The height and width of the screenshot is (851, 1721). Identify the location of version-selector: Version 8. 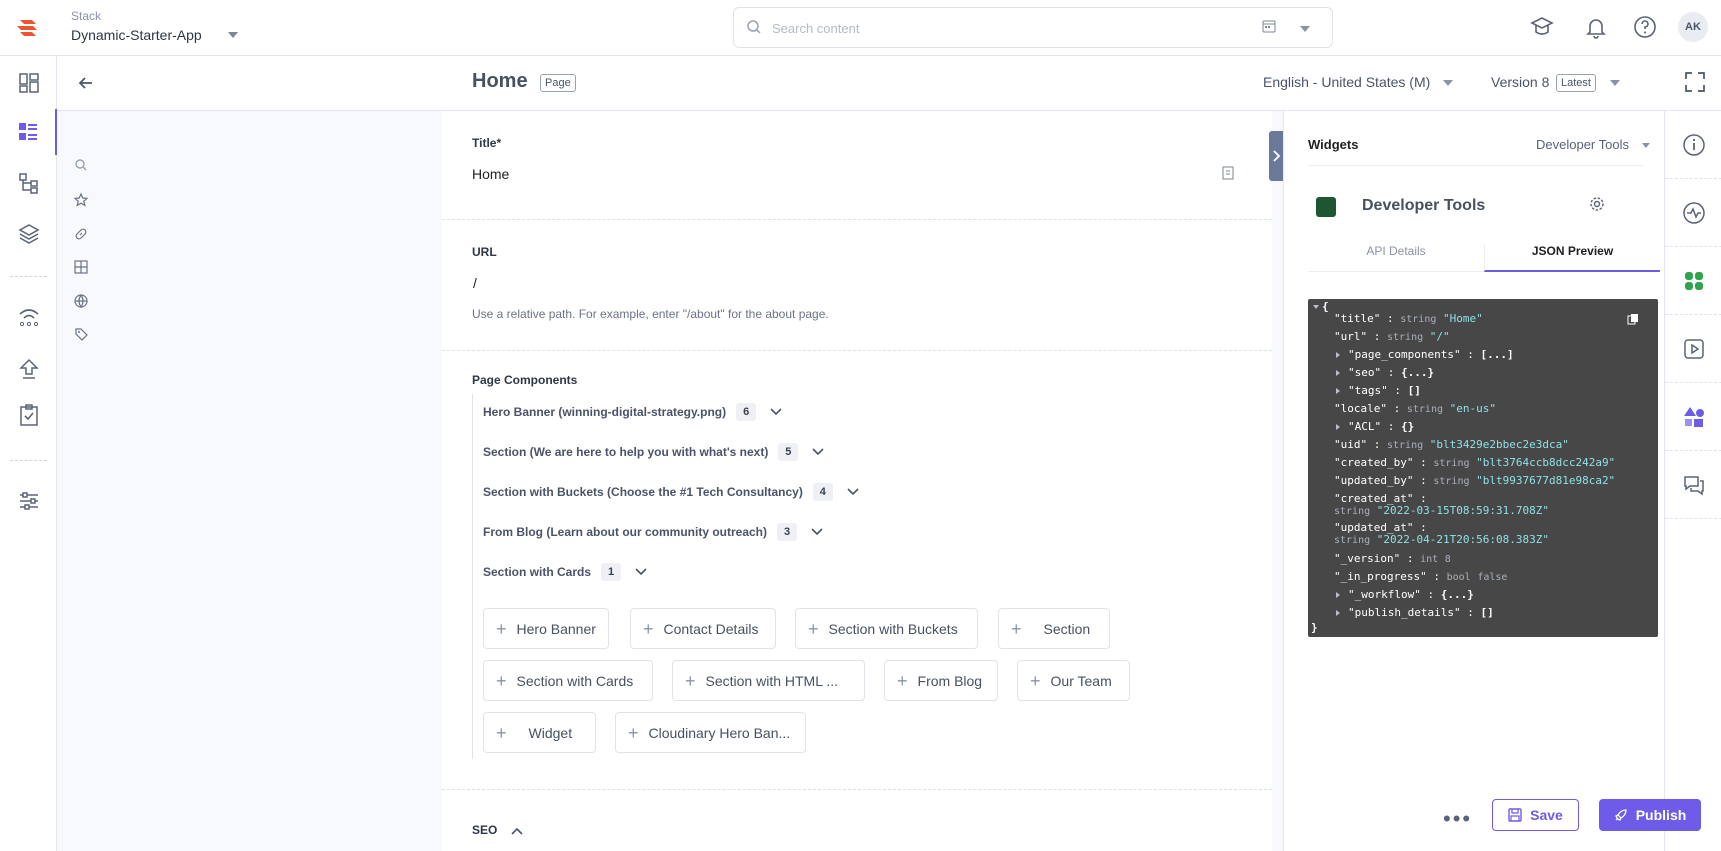
(1520, 82).